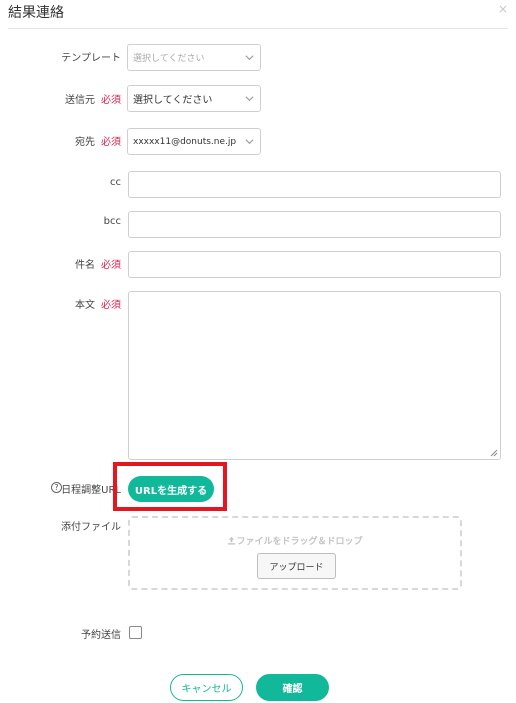 Image resolution: width=516 pixels, height=703 pixels. Describe the element at coordinates (91, 58) in the screenshot. I see `template-label: テンプレート` at that location.